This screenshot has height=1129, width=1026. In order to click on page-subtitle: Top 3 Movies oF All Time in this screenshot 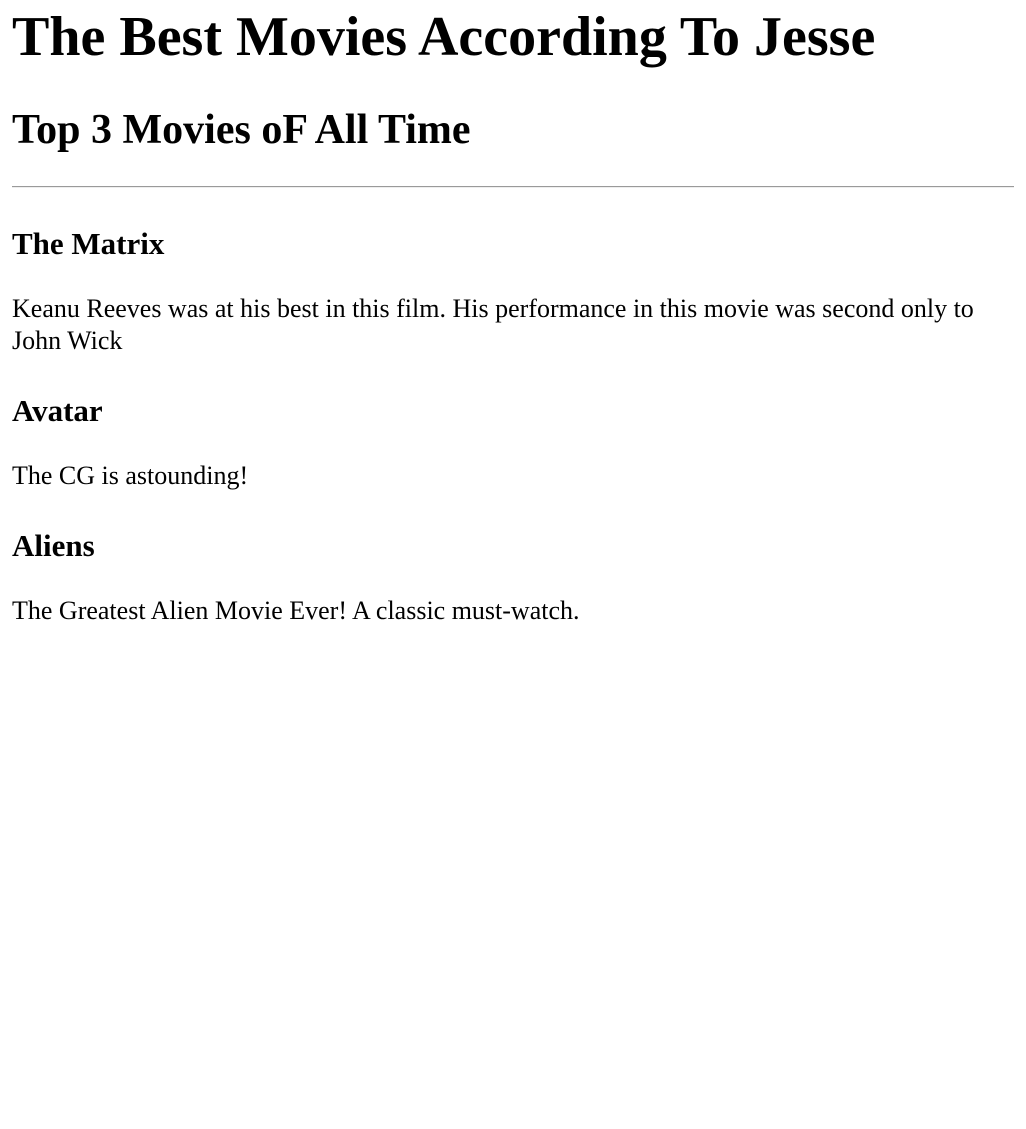, I will do `click(241, 130)`.